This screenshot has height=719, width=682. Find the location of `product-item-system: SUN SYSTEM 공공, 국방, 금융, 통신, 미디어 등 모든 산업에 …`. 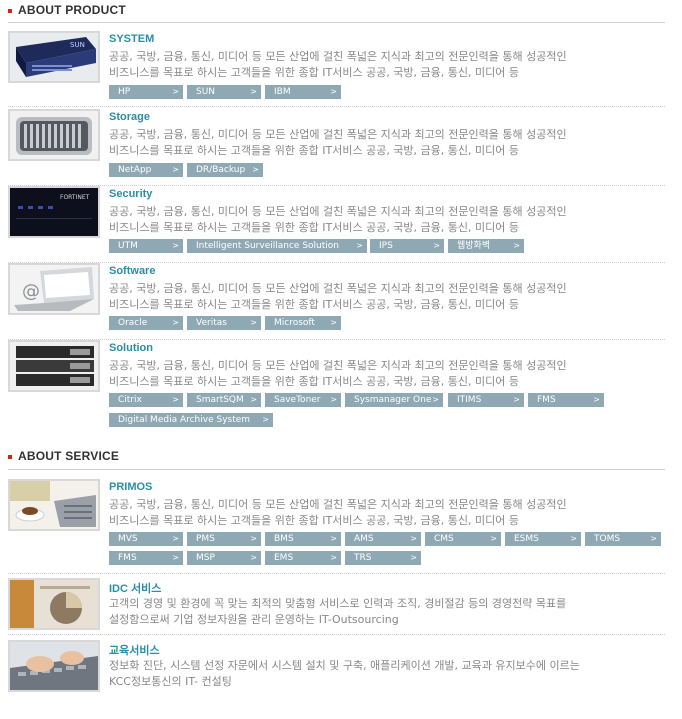

product-item-system: SUN SYSTEM 공공, 국방, 금융, 통신, 미디어 등 모든 산업에 … is located at coordinates (336, 69).